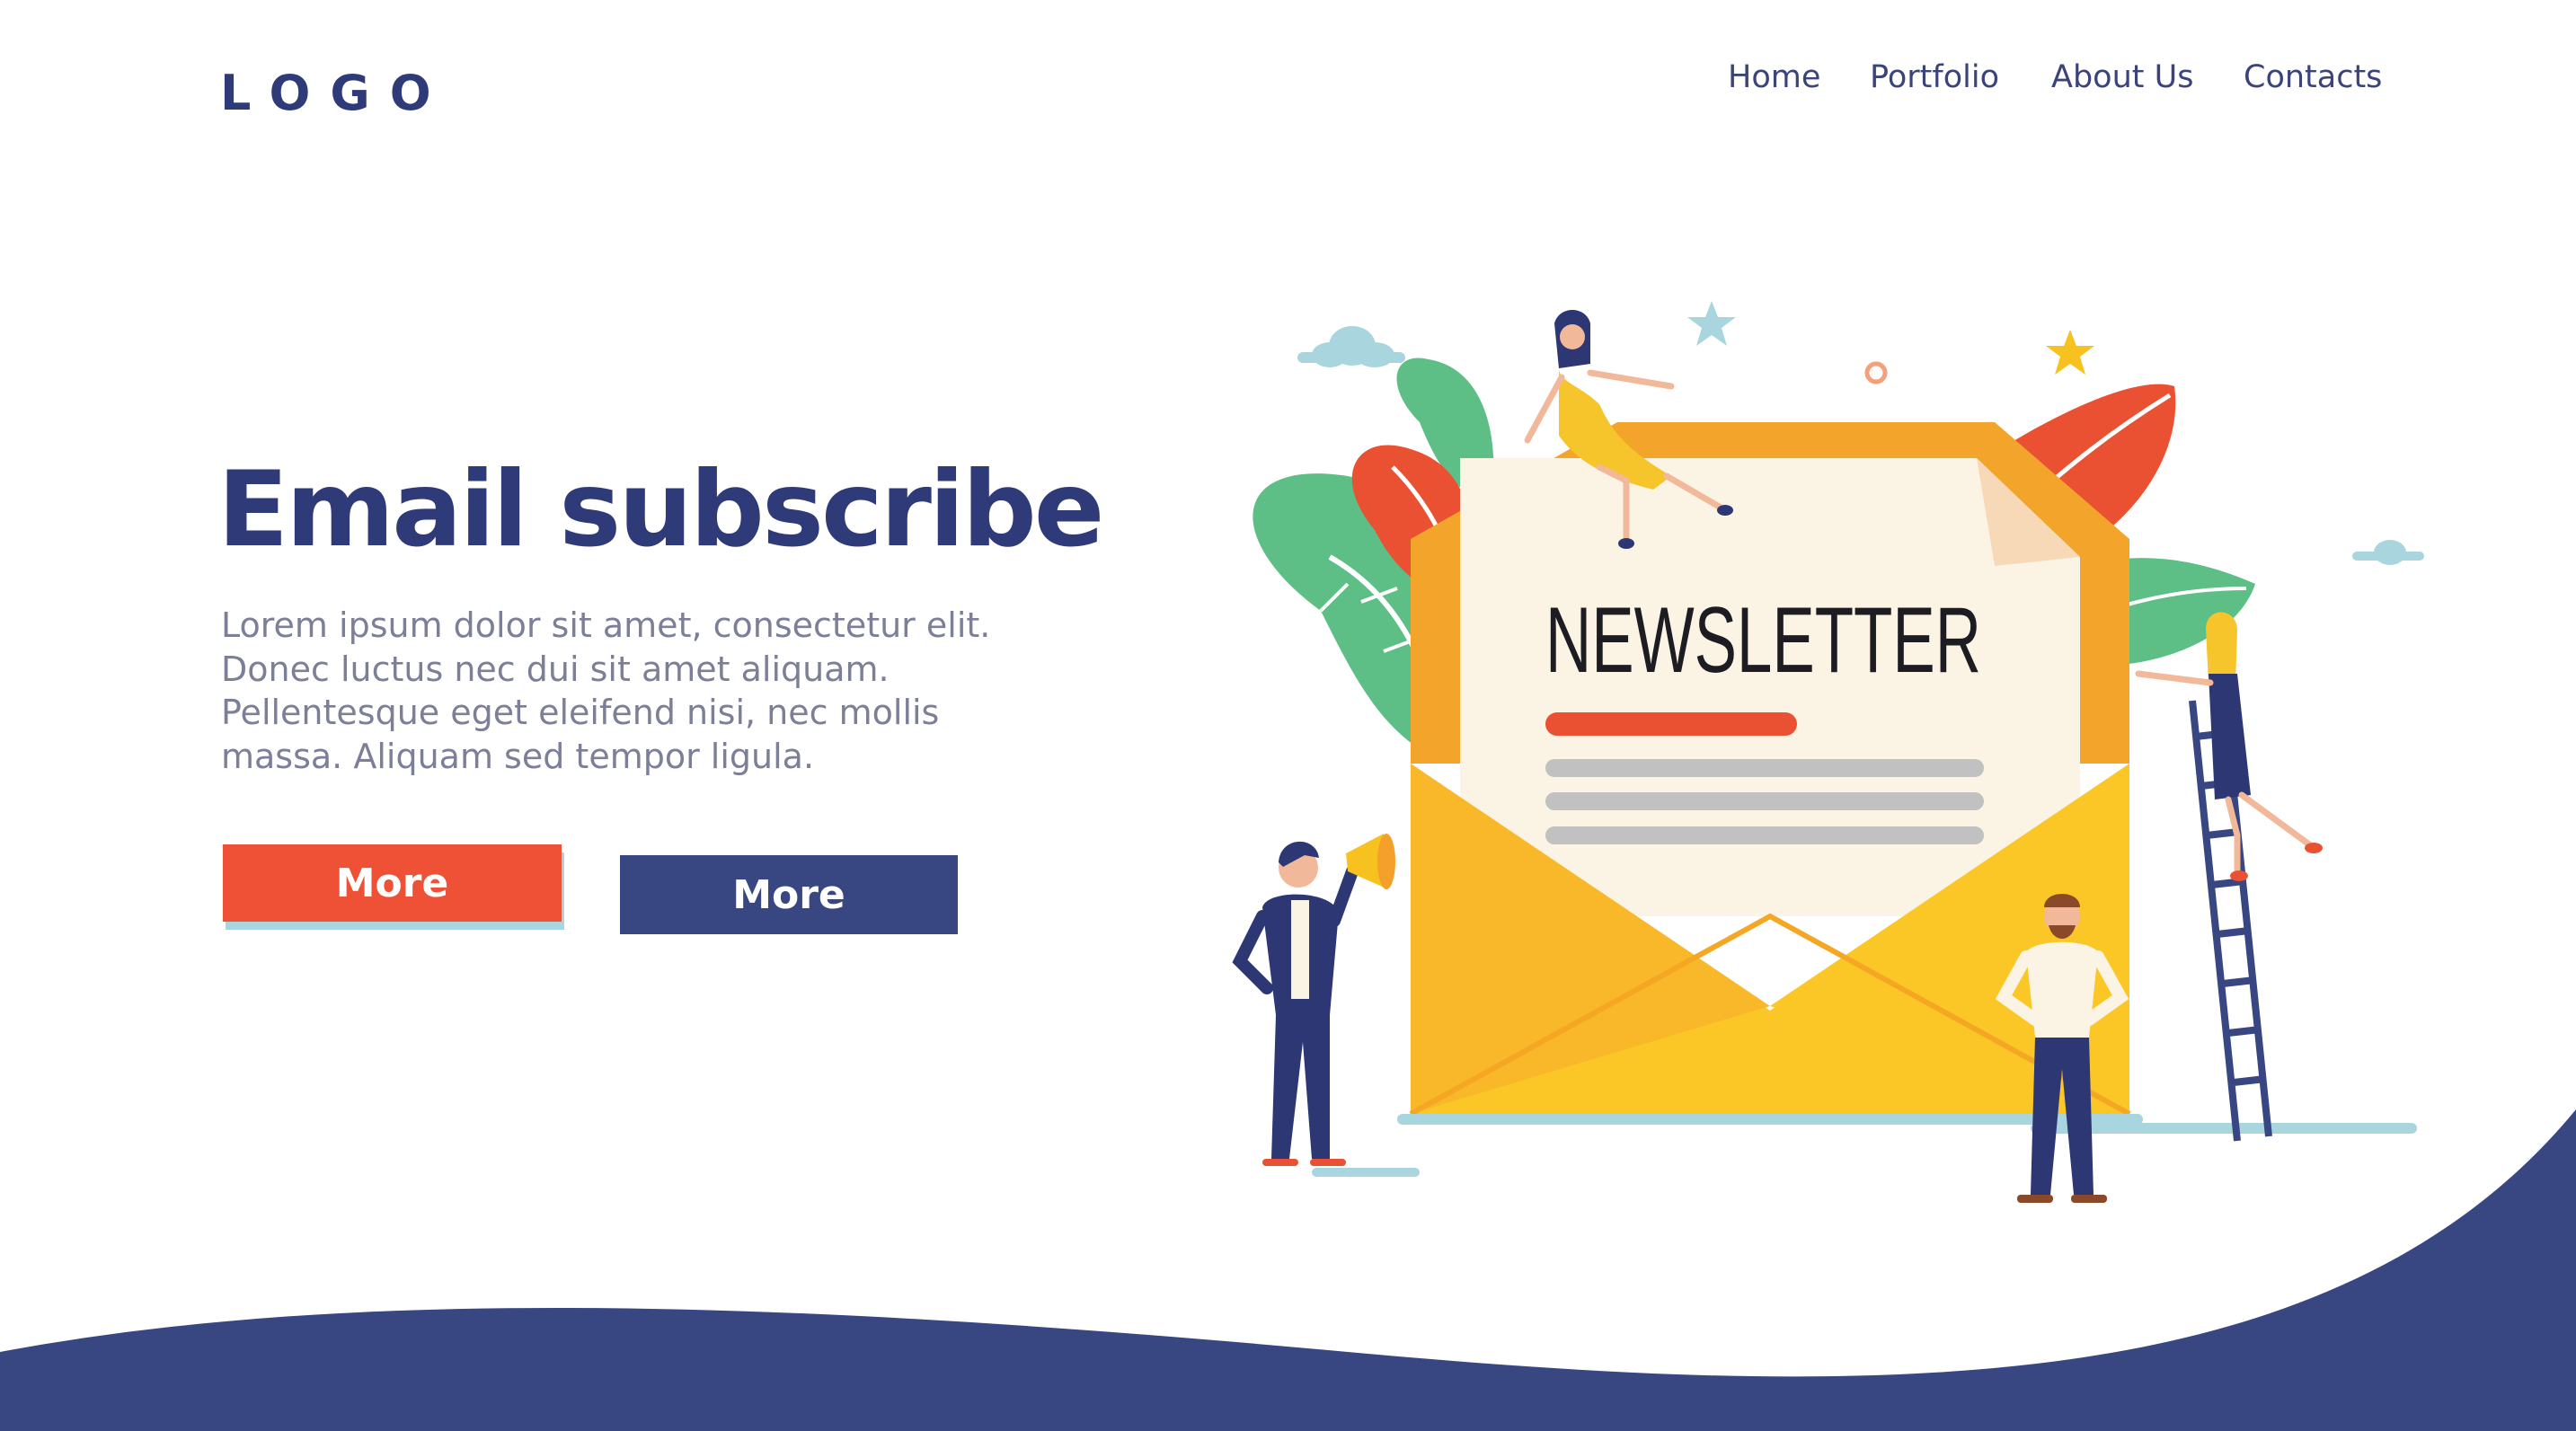 The height and width of the screenshot is (1431, 2576). What do you see at coordinates (392, 883) in the screenshot?
I see `more-button-primary: More` at bounding box center [392, 883].